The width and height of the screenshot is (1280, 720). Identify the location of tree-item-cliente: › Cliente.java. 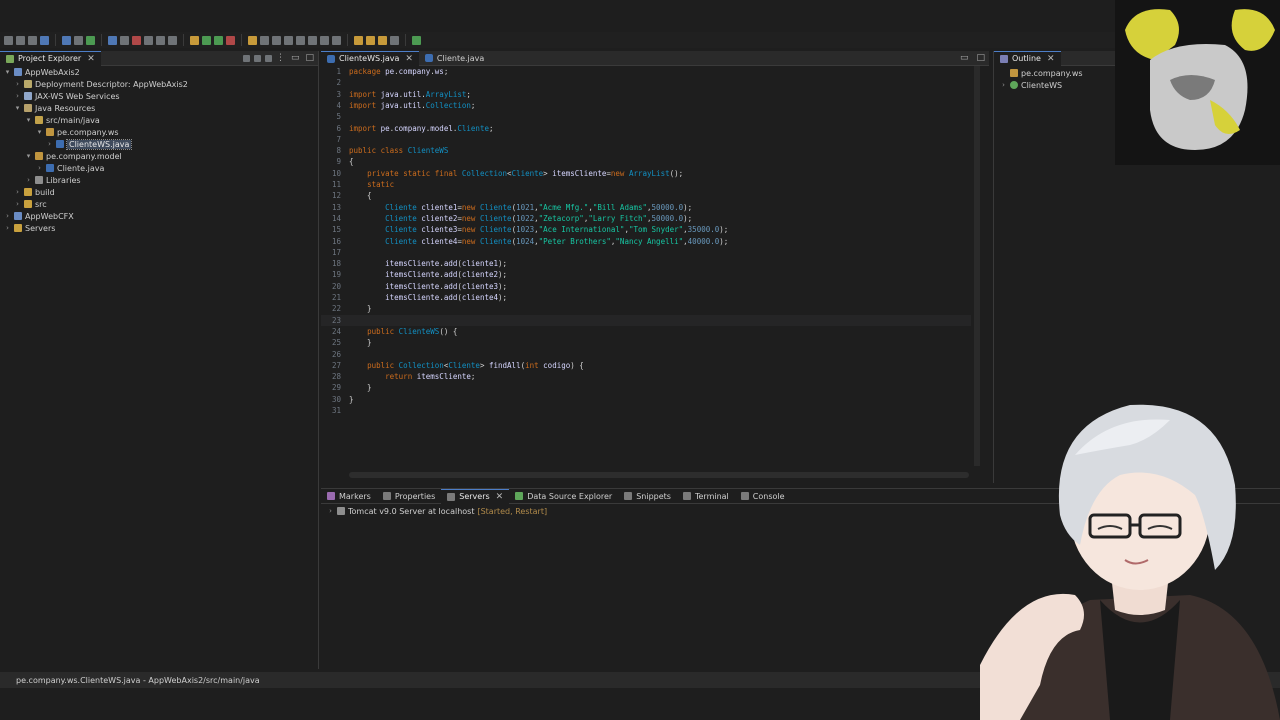
(70, 168).